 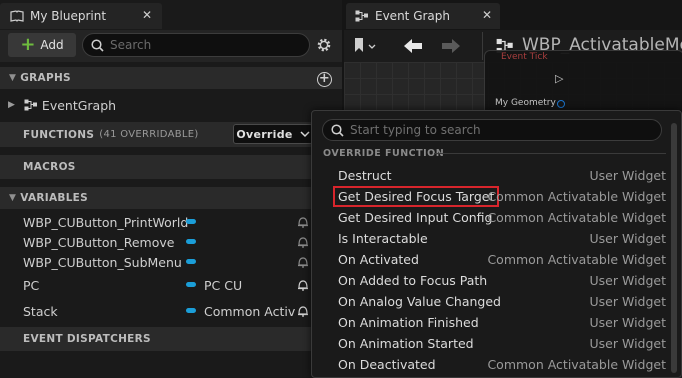 I want to click on option-name: On Animation Finished, so click(x=408, y=322).